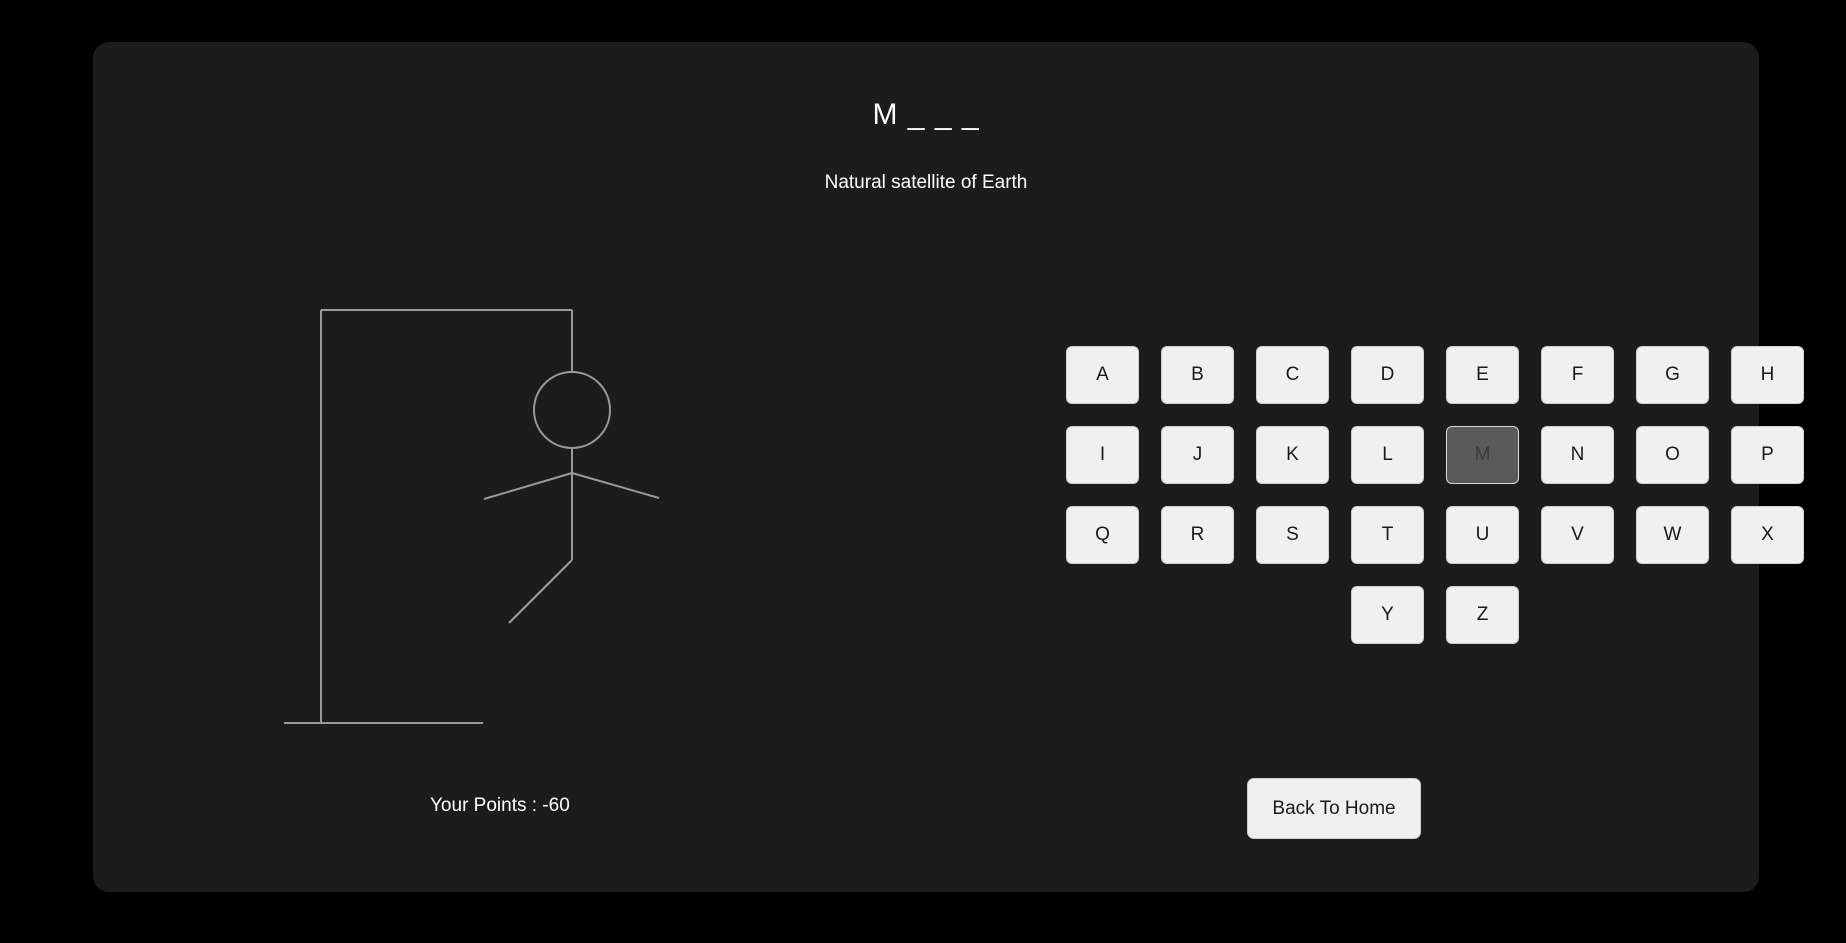 The height and width of the screenshot is (943, 1846). Describe the element at coordinates (1577, 375) in the screenshot. I see `key-f: F` at that location.